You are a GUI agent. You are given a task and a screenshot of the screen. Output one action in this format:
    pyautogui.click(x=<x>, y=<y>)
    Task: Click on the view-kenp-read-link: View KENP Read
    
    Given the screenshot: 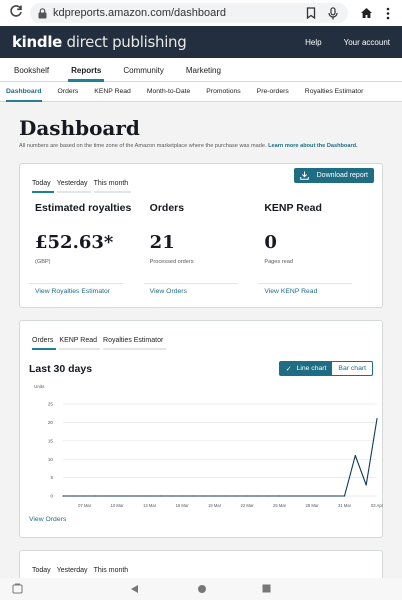 What is the action you would take?
    pyautogui.click(x=305, y=289)
    